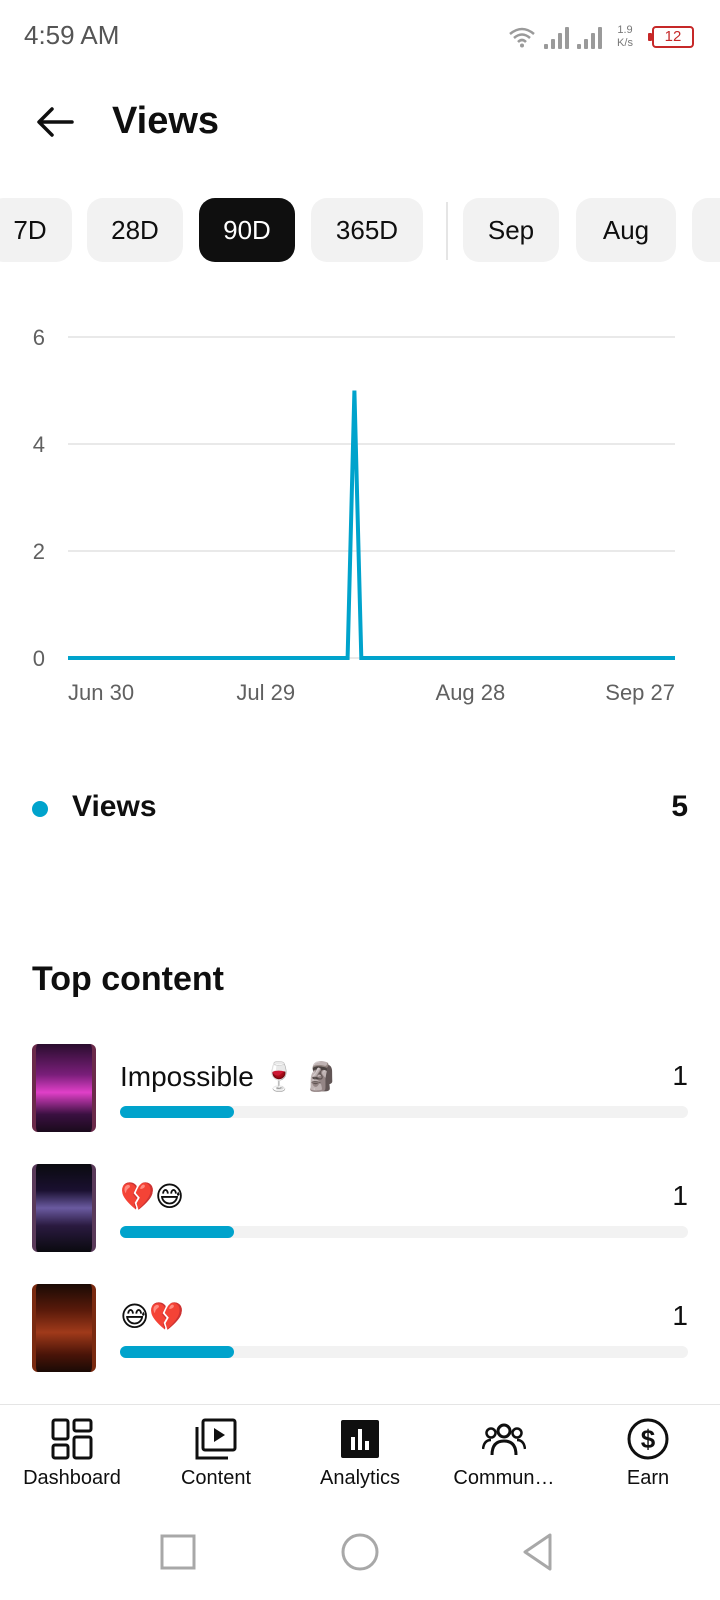 Image resolution: width=720 pixels, height=1600 pixels. Describe the element at coordinates (39, 444) in the screenshot. I see `y-tick-label: 4` at that location.